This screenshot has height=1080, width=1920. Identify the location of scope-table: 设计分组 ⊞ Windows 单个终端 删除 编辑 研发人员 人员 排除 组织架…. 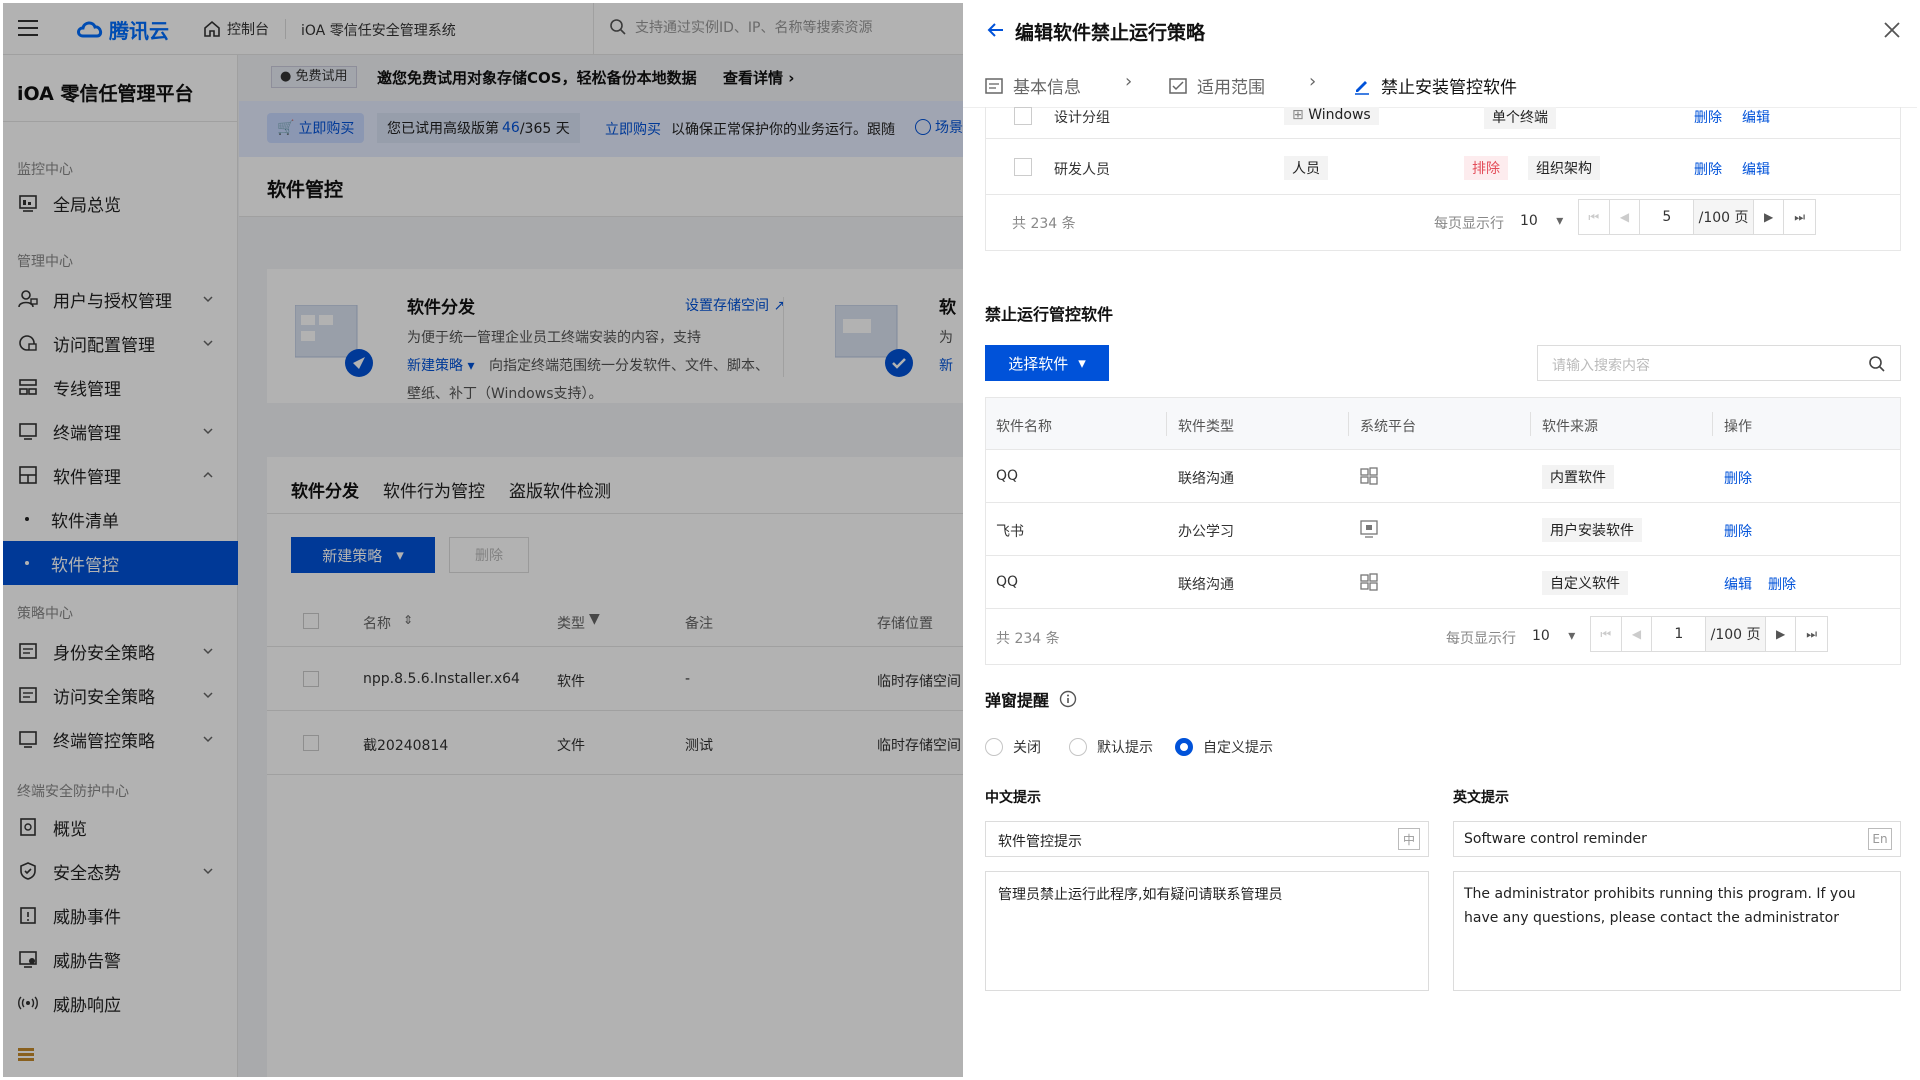
(1443, 179).